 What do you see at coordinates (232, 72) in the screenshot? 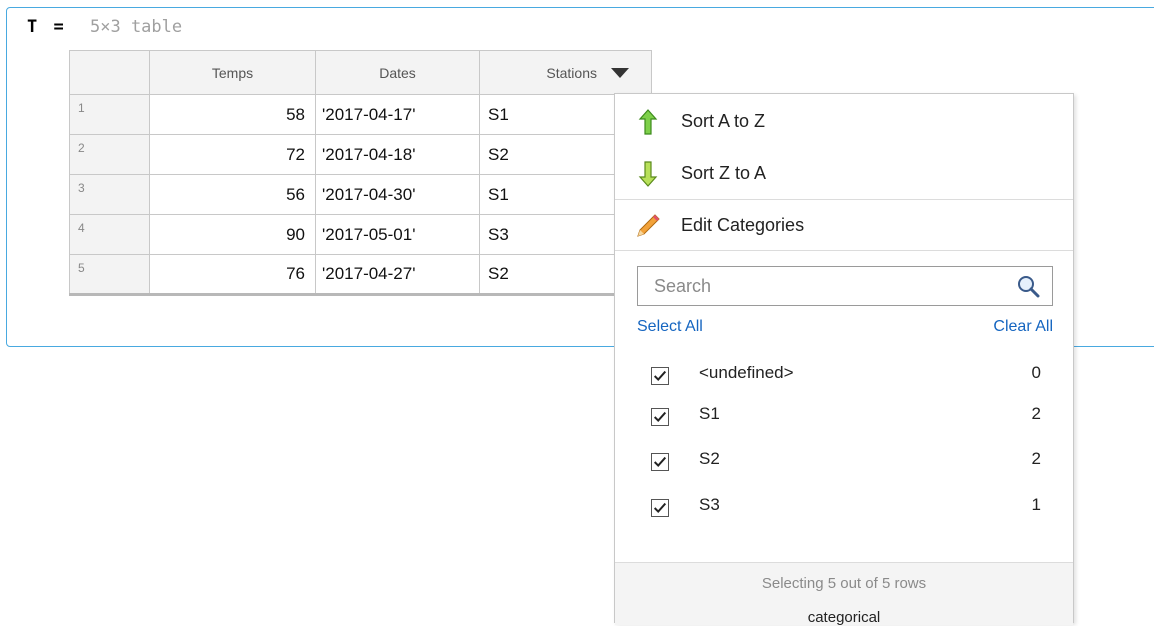
I see `column-header-temps: Temps` at bounding box center [232, 72].